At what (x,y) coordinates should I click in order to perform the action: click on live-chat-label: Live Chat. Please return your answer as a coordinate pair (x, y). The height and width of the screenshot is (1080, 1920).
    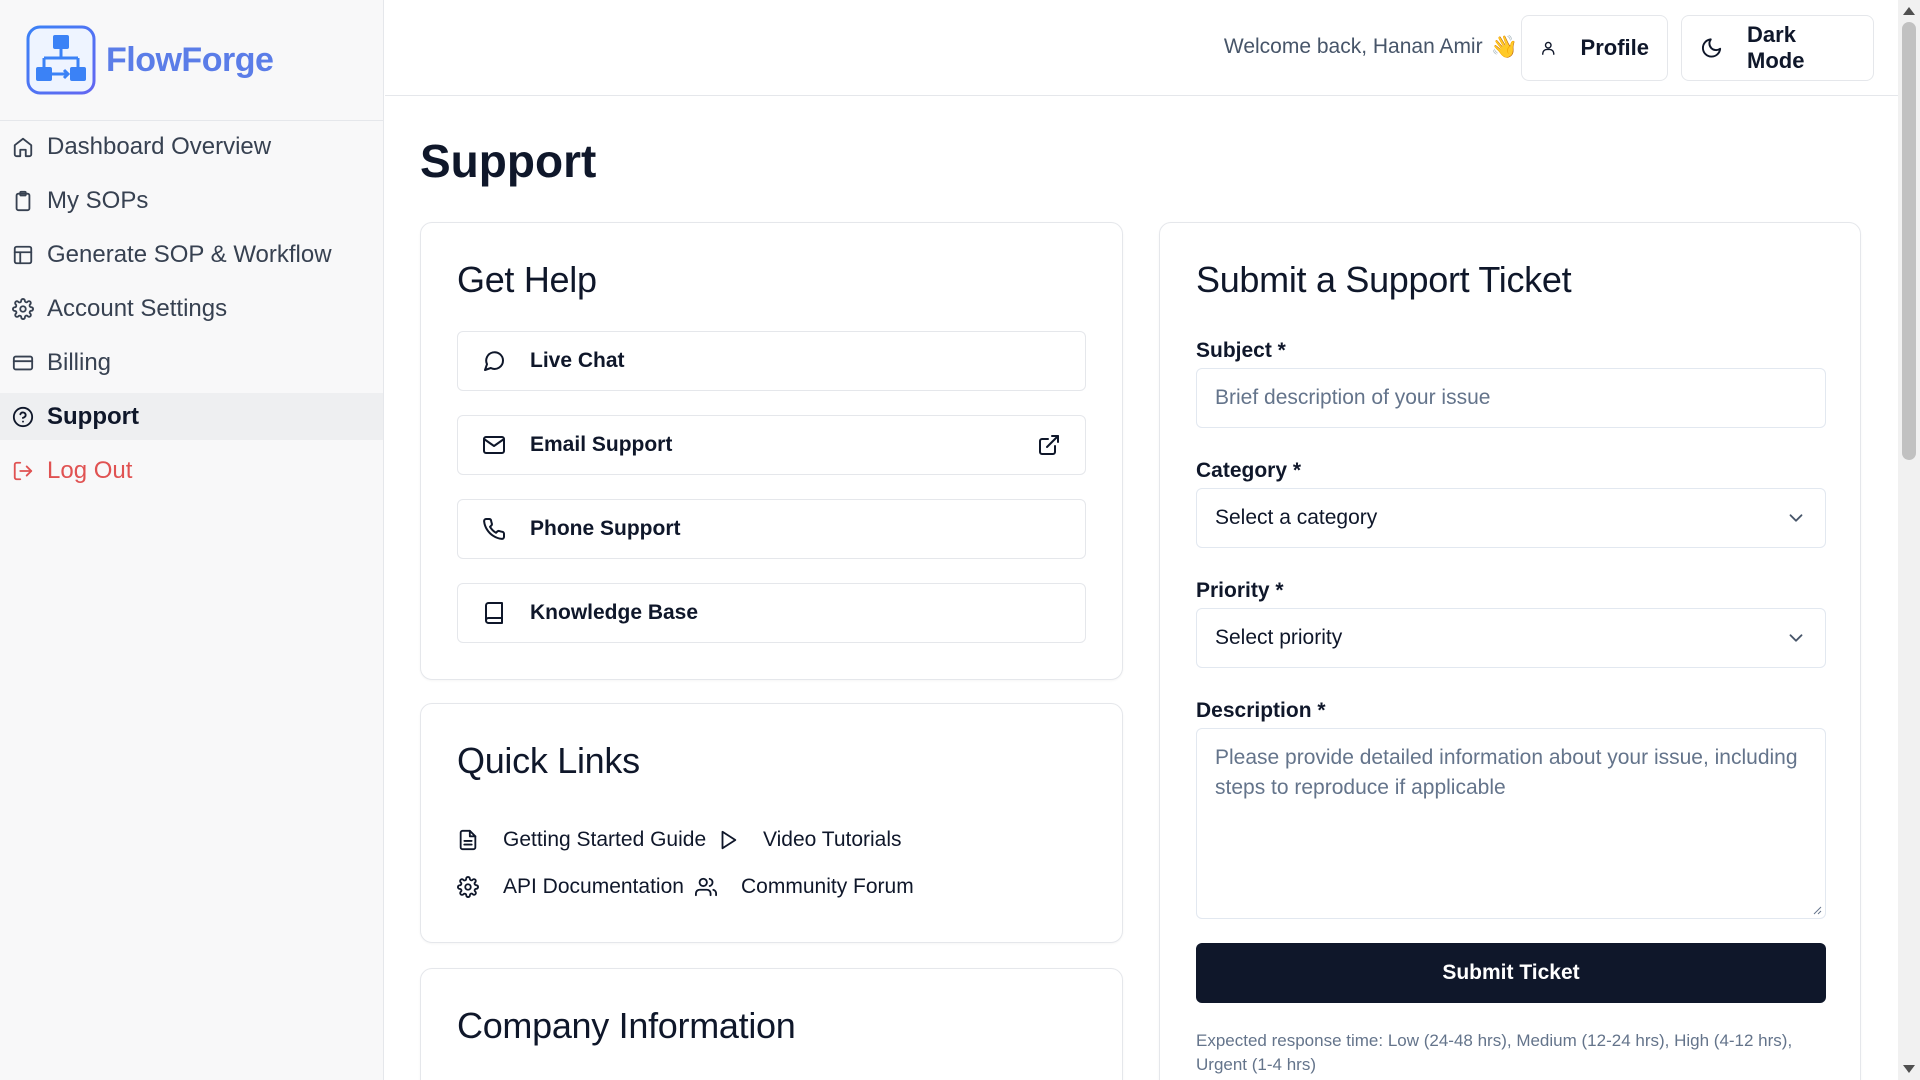
    Looking at the image, I should click on (577, 360).